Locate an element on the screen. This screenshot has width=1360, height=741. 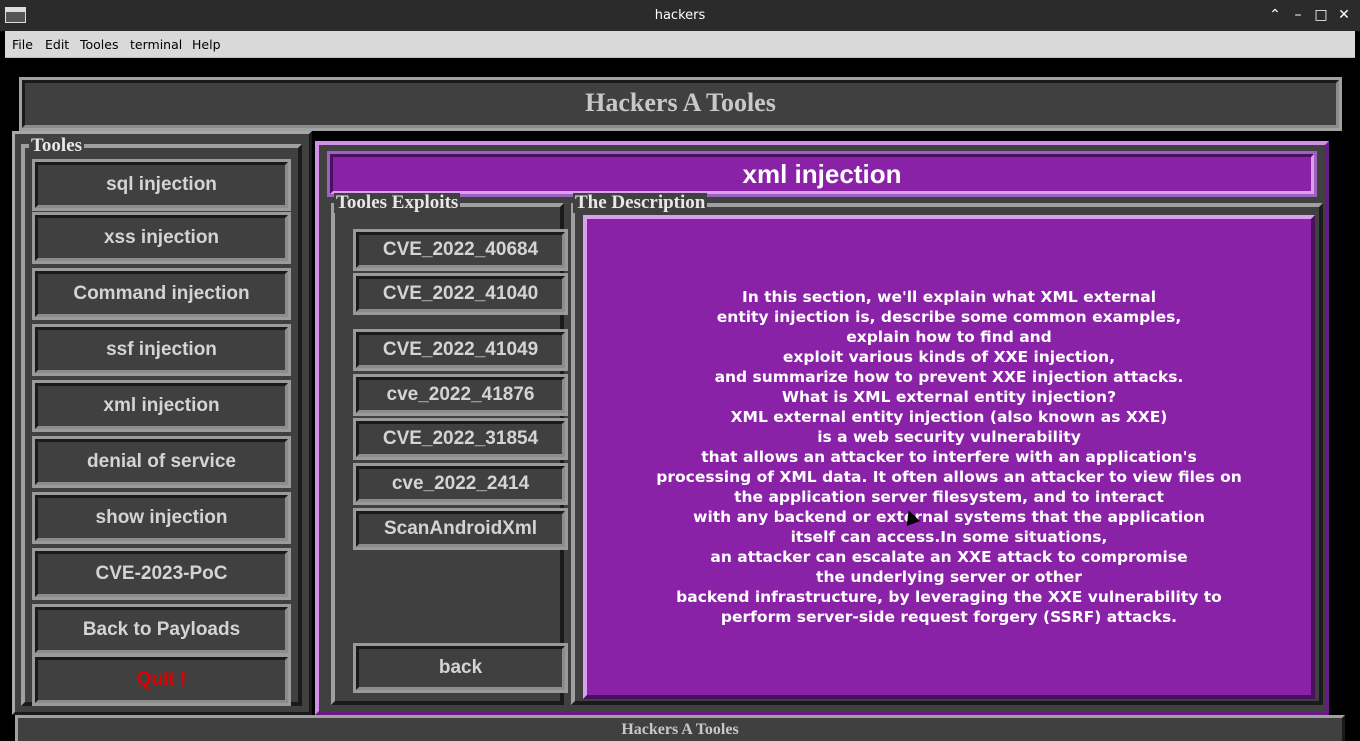
description-legend: The Description is located at coordinates (640, 202).